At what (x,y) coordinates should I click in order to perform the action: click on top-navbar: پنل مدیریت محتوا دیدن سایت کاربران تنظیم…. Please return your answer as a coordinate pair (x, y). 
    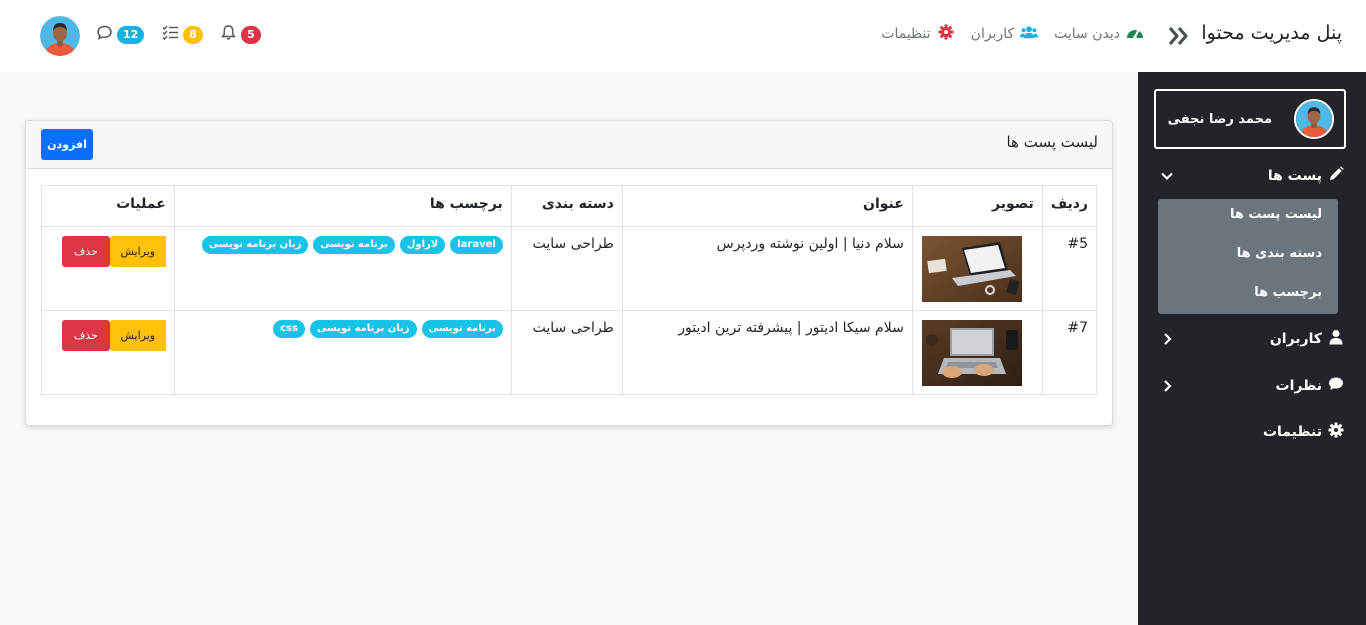
    Looking at the image, I should click on (683, 36).